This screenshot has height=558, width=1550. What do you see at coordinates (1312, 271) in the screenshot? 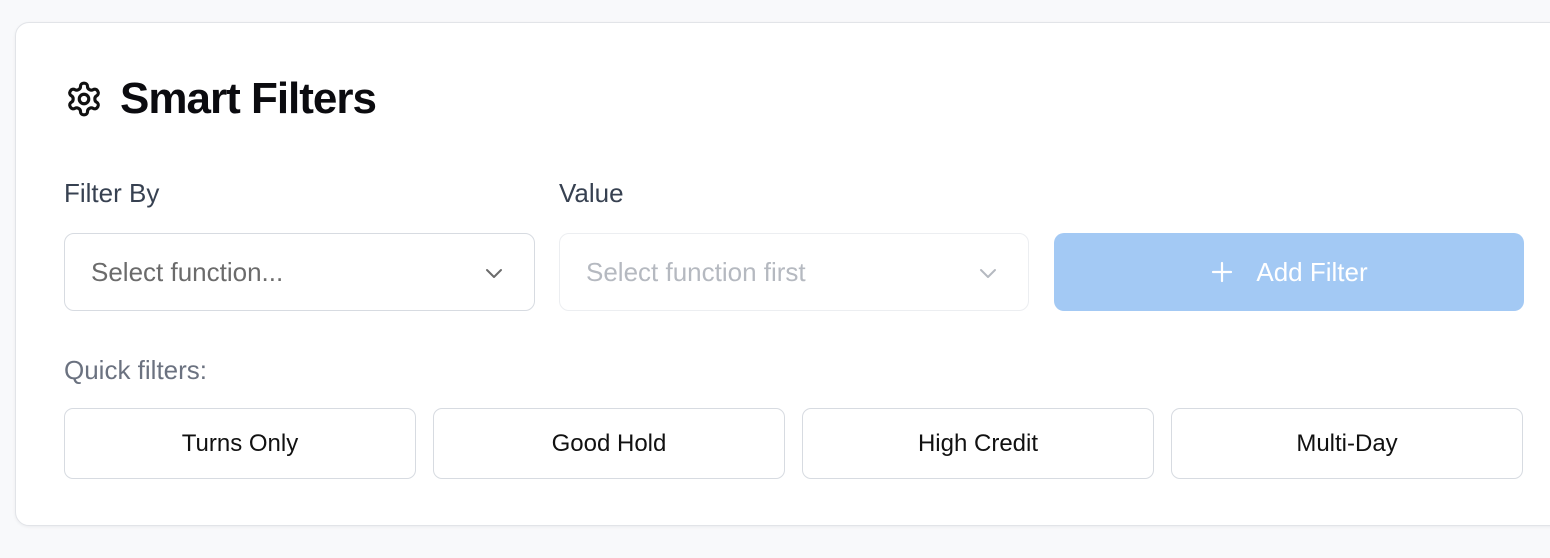
I see `add-filter-label: Add Filter` at bounding box center [1312, 271].